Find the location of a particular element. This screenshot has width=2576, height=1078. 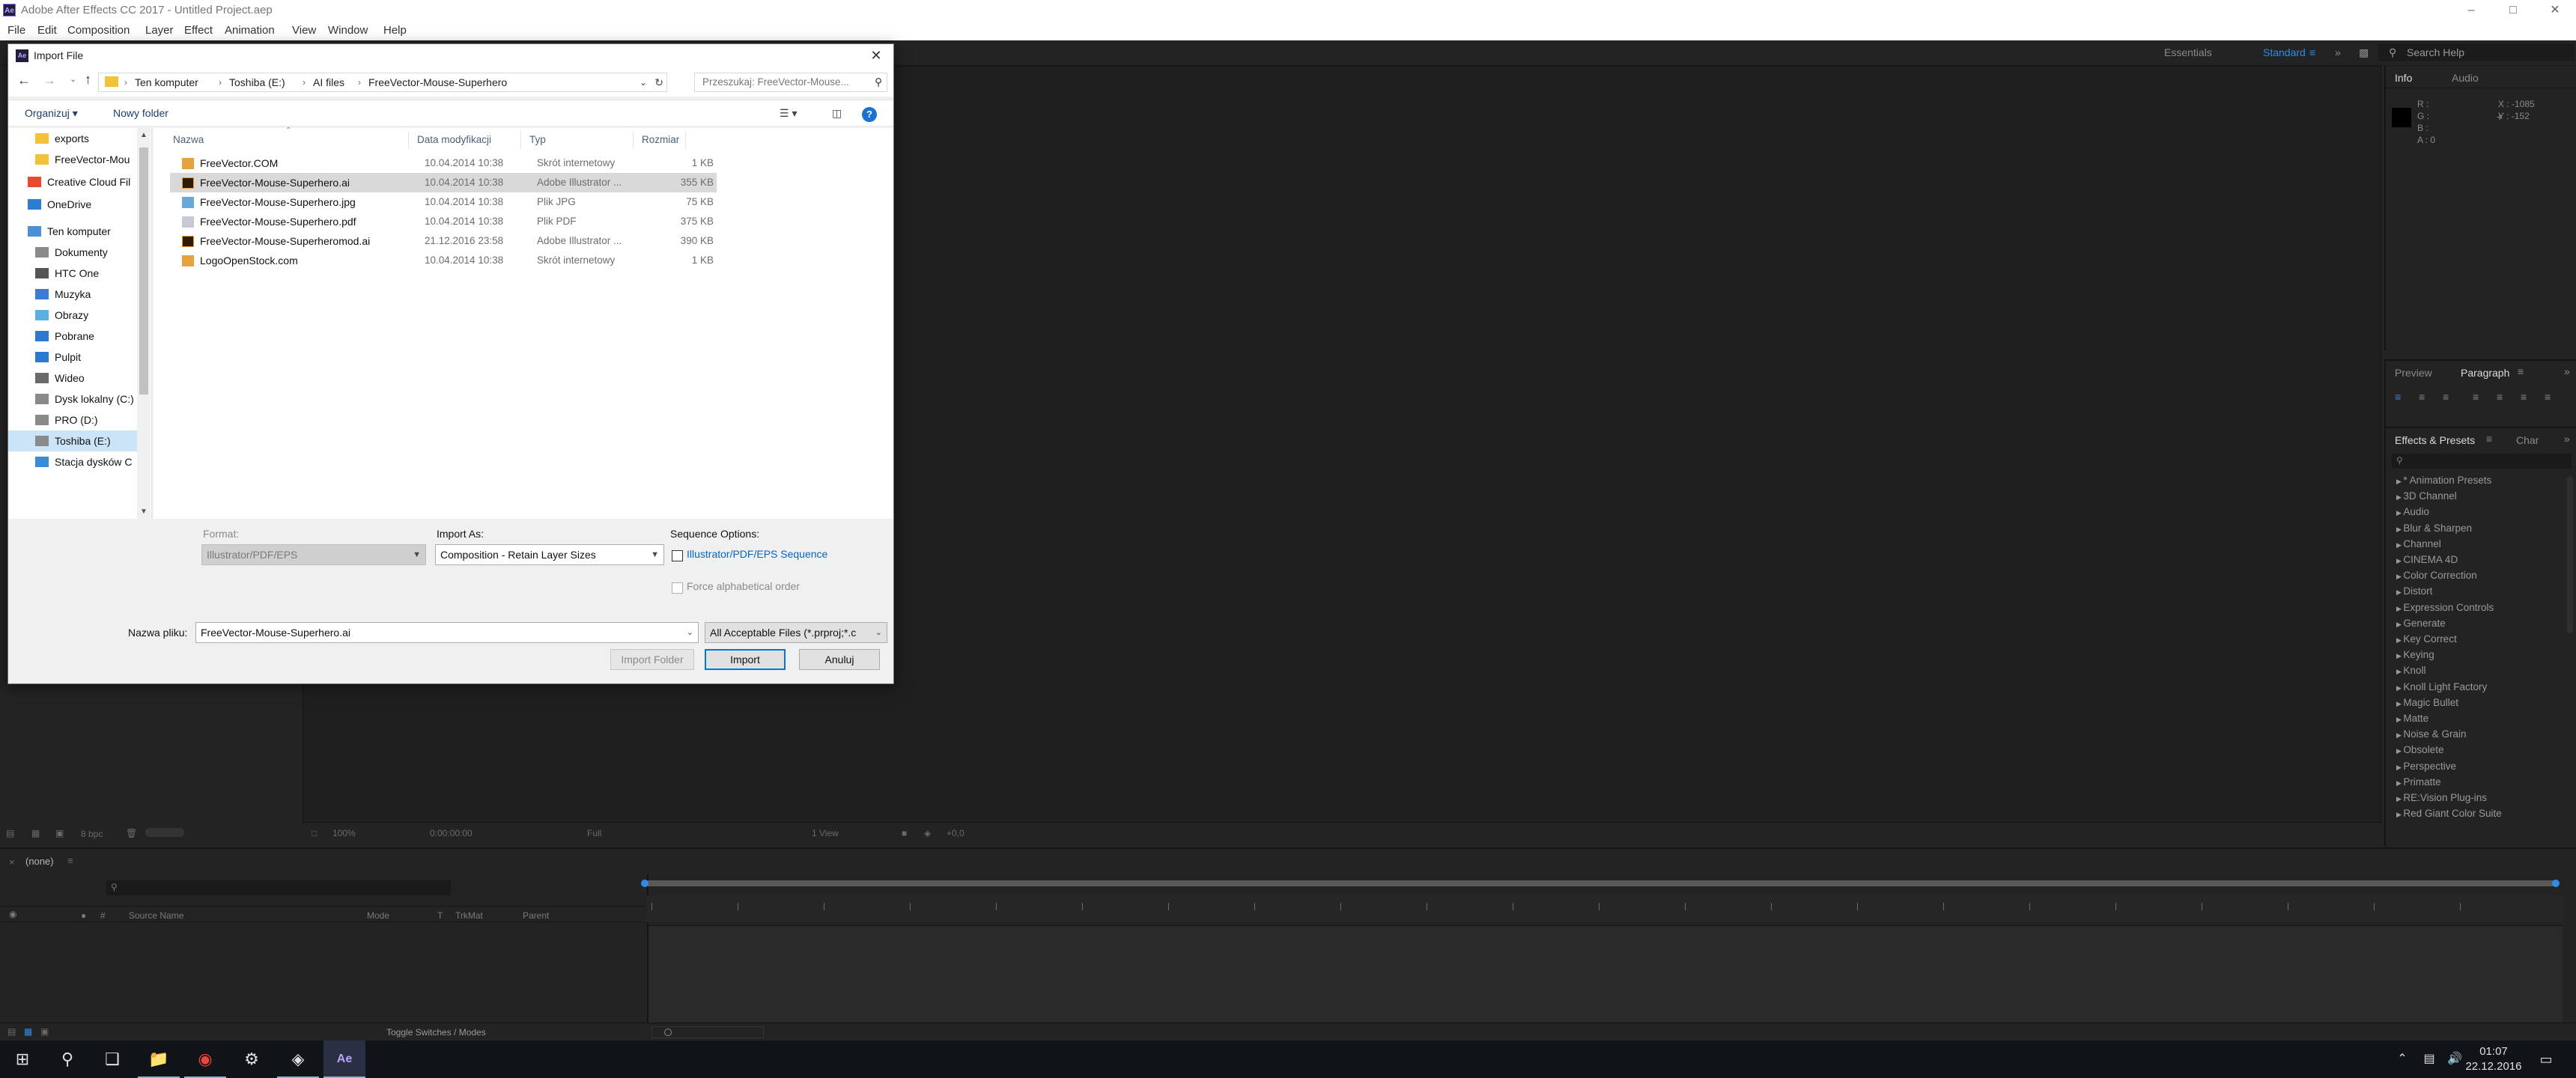

close-button: ✕ is located at coordinates (2555, 10).